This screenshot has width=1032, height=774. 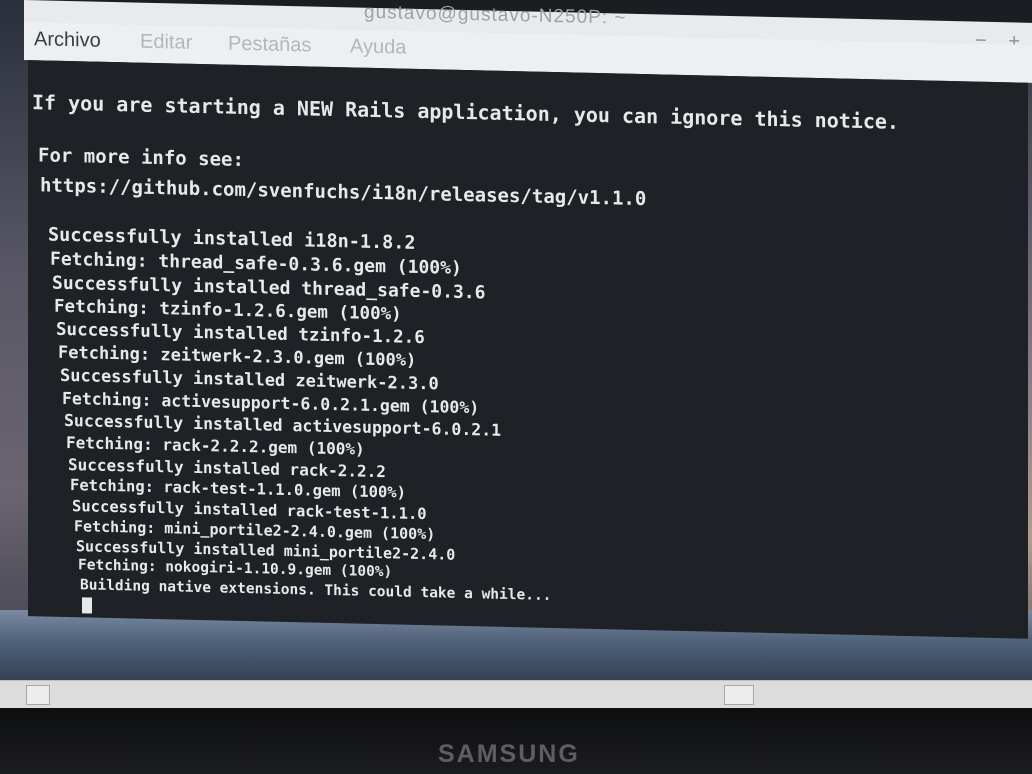 I want to click on terminal-line: Fetching: rack-2.2.2.gem (100%), so click(x=215, y=445).